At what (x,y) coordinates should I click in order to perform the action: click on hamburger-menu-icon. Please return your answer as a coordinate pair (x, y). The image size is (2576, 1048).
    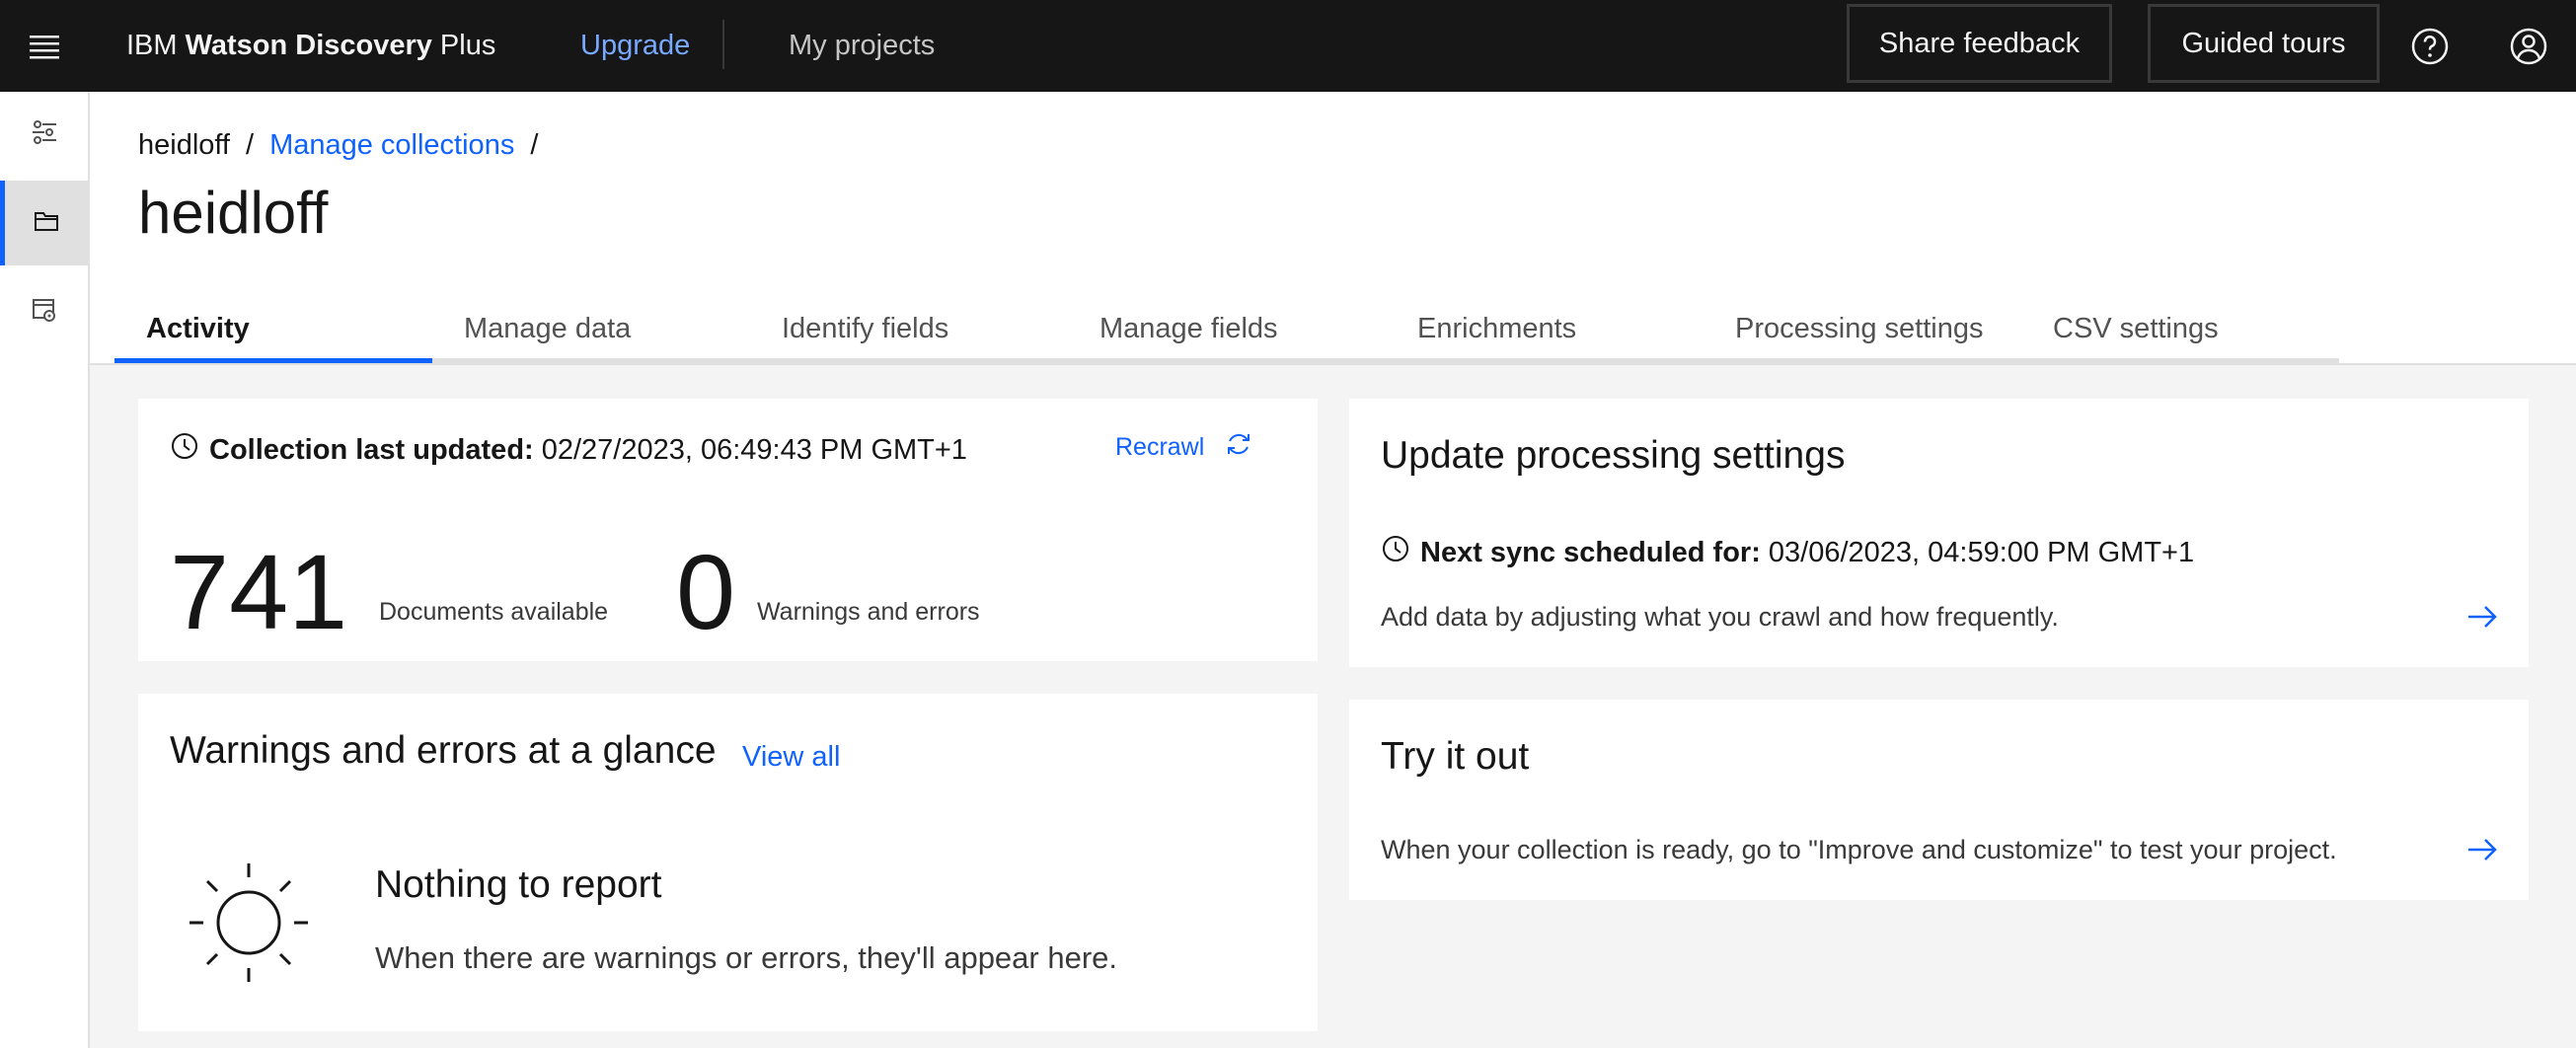
    Looking at the image, I should click on (44, 46).